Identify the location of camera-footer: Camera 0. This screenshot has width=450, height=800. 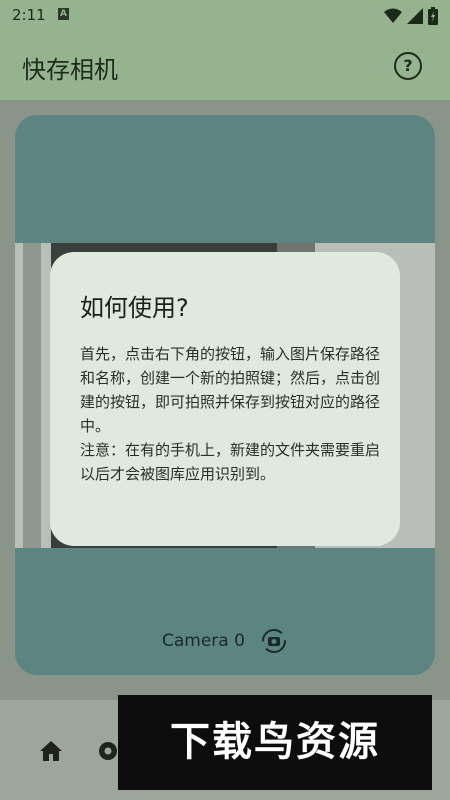
(225, 643).